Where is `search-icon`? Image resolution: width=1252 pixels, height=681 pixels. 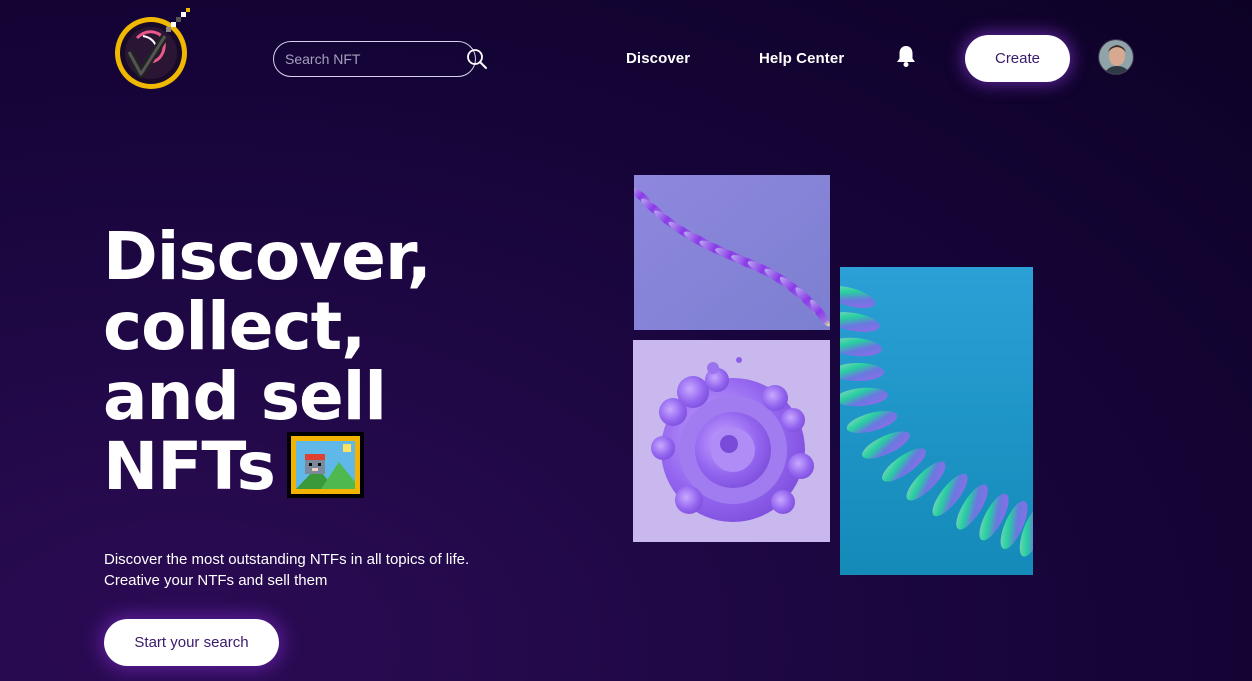
search-icon is located at coordinates (477, 59).